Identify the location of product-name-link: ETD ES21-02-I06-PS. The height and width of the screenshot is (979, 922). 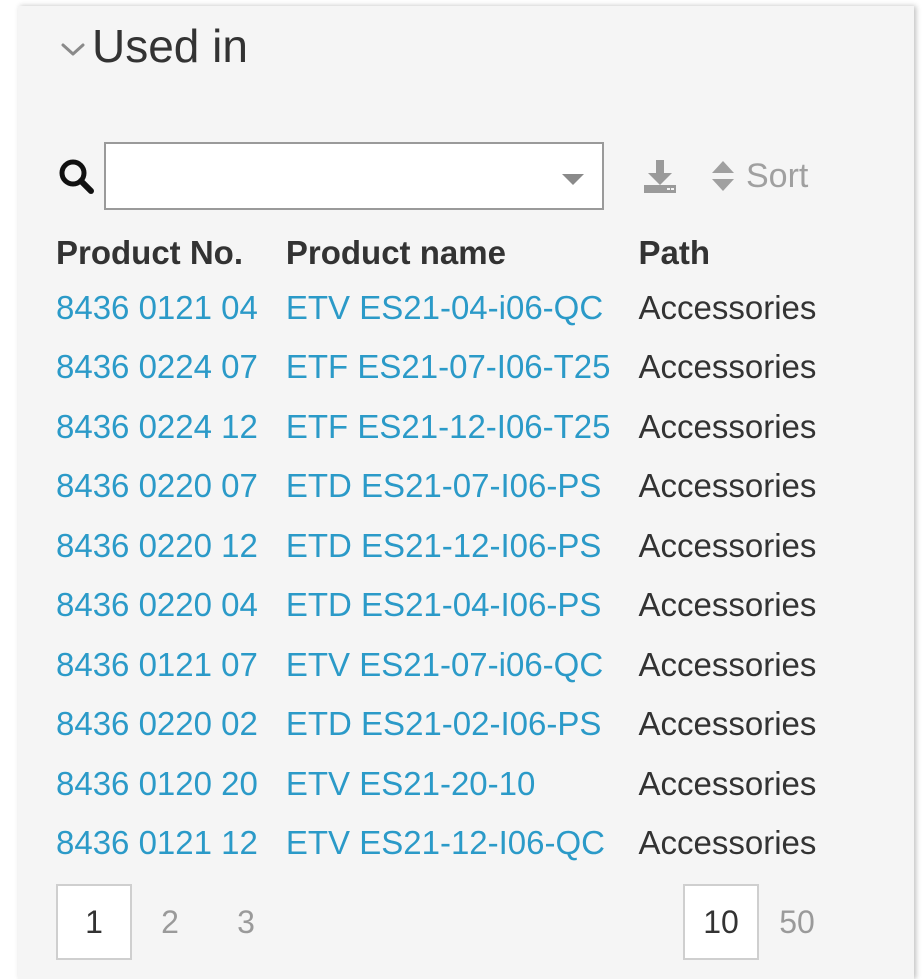
(462, 725).